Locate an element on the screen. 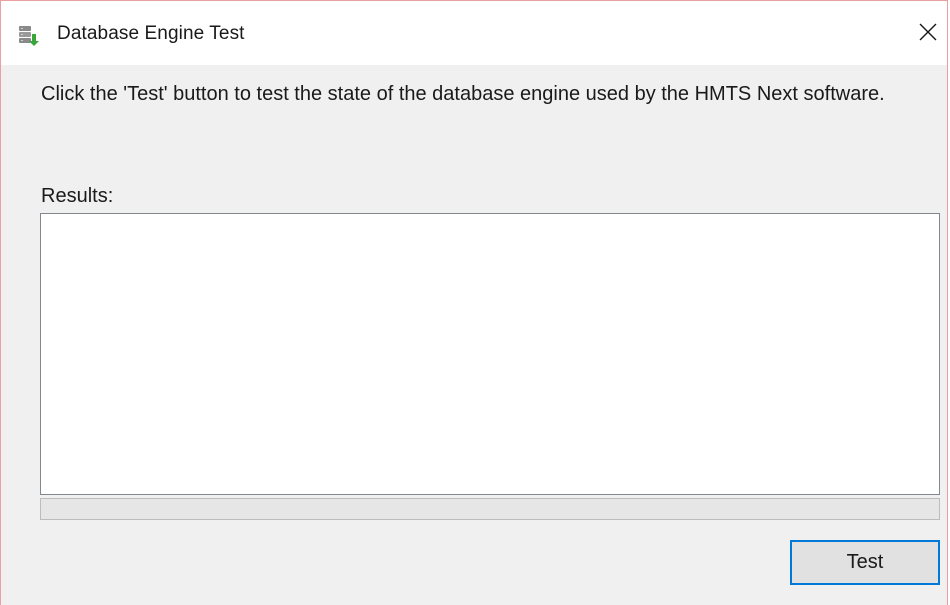  database-icon is located at coordinates (28, 36).